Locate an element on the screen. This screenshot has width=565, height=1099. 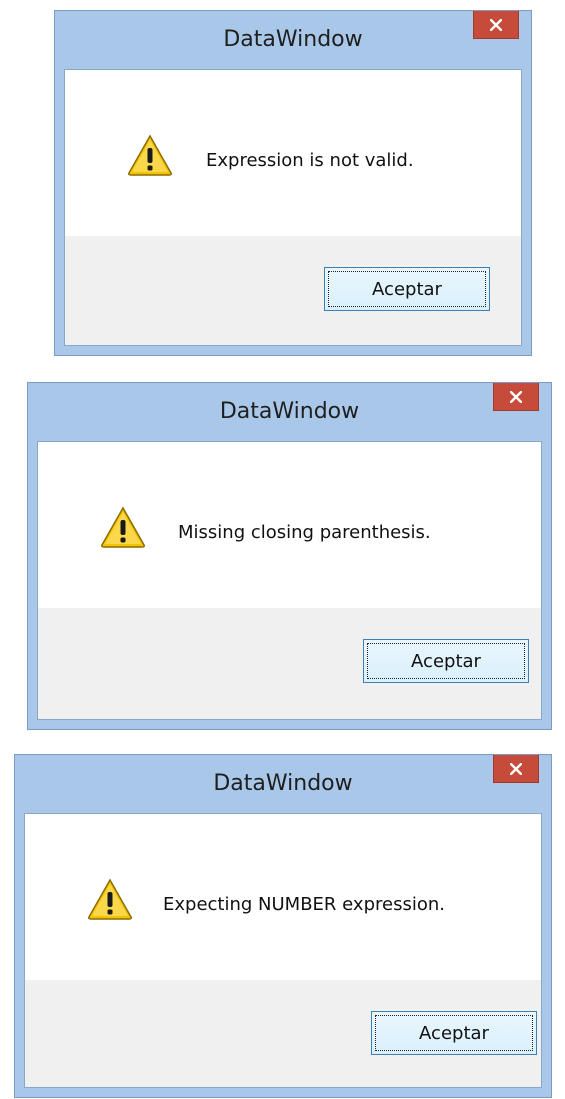
message-area: Expression is not valid. is located at coordinates (293, 153).